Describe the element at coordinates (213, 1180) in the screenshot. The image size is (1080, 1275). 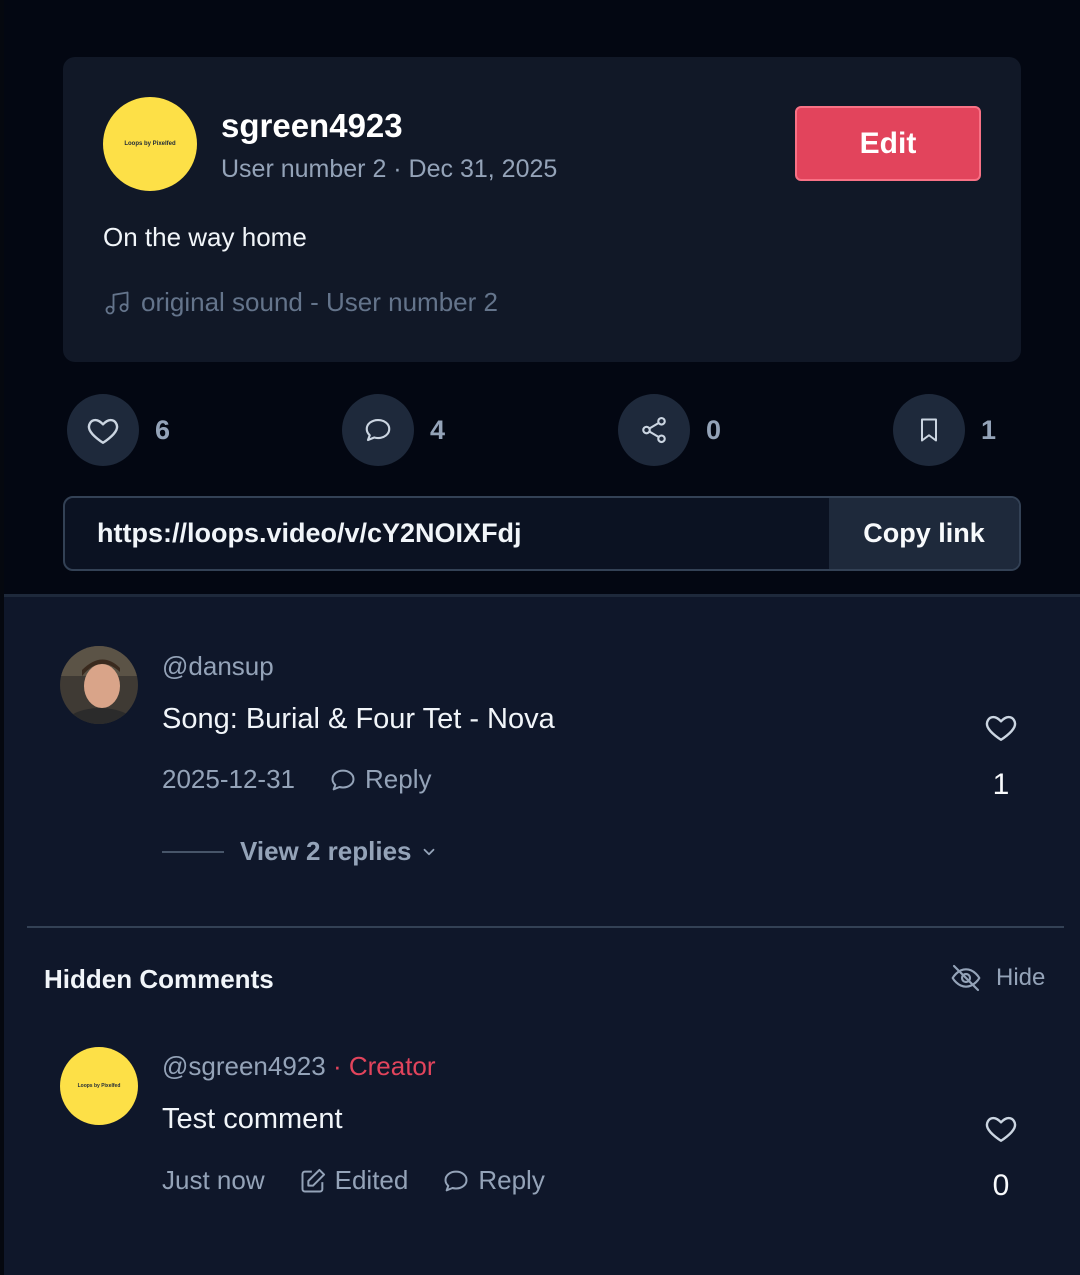
I see `comment-time: Just now` at that location.